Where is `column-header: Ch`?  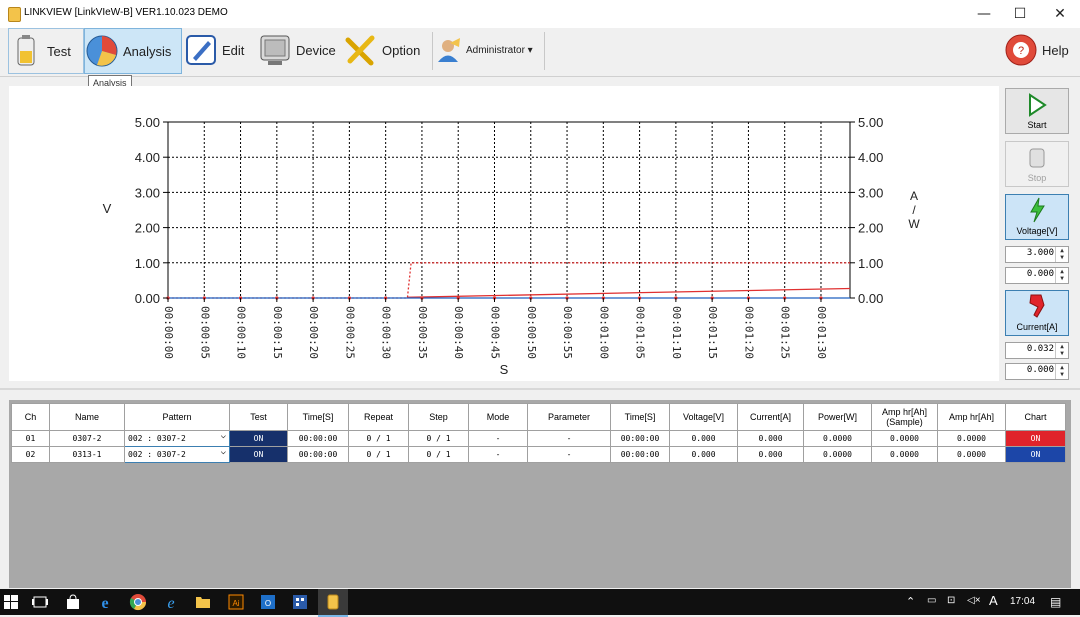 column-header: Ch is located at coordinates (30, 417).